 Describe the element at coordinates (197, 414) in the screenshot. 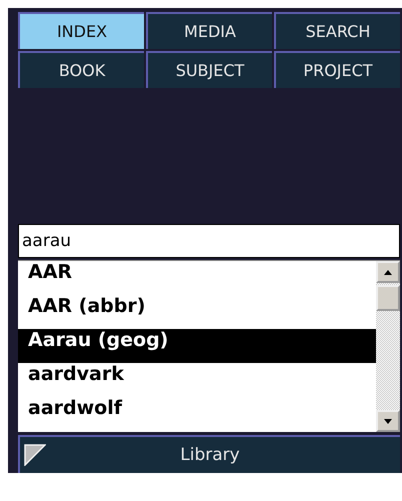

I see `list-item: aardwolf` at that location.